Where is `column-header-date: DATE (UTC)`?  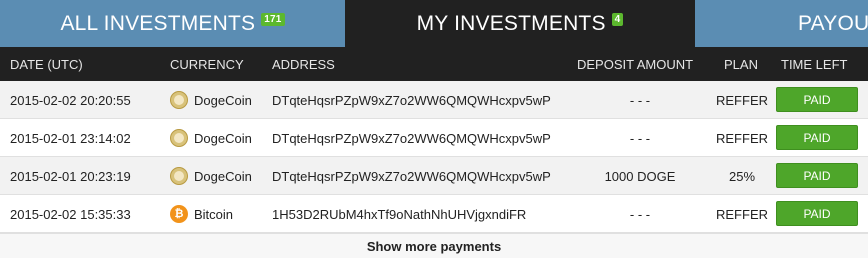 column-header-date: DATE (UTC) is located at coordinates (46, 64).